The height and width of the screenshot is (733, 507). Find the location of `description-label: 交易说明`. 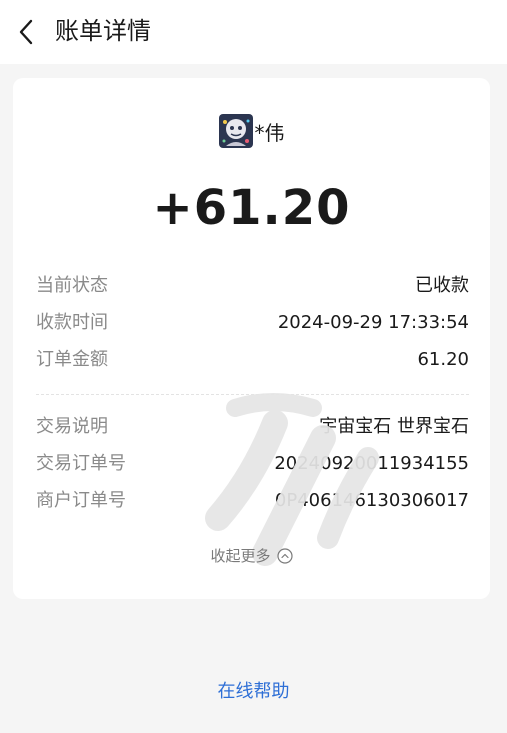

description-label: 交易说明 is located at coordinates (72, 426).